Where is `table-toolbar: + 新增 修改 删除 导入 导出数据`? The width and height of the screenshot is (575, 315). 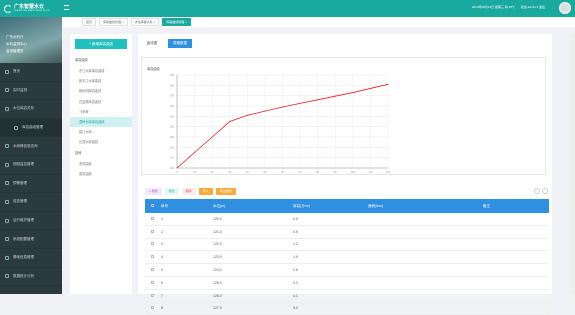 table-toolbar: + 新增 修改 删除 导入 导出数据 is located at coordinates (190, 191).